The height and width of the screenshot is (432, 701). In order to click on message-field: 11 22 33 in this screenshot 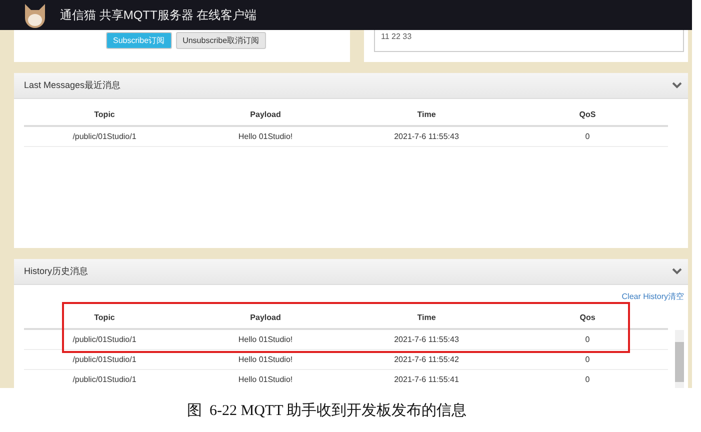, I will do `click(529, 41)`.